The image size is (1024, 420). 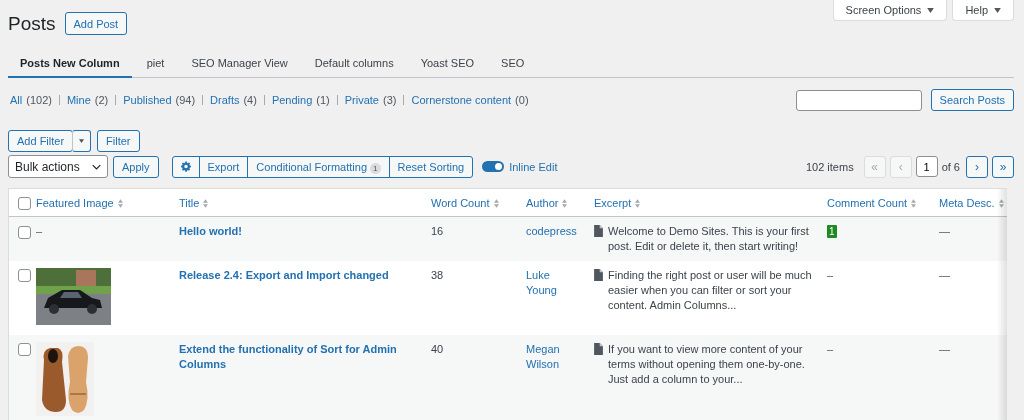 What do you see at coordinates (96, 23) in the screenshot?
I see `add-post-button: Add Post` at bounding box center [96, 23].